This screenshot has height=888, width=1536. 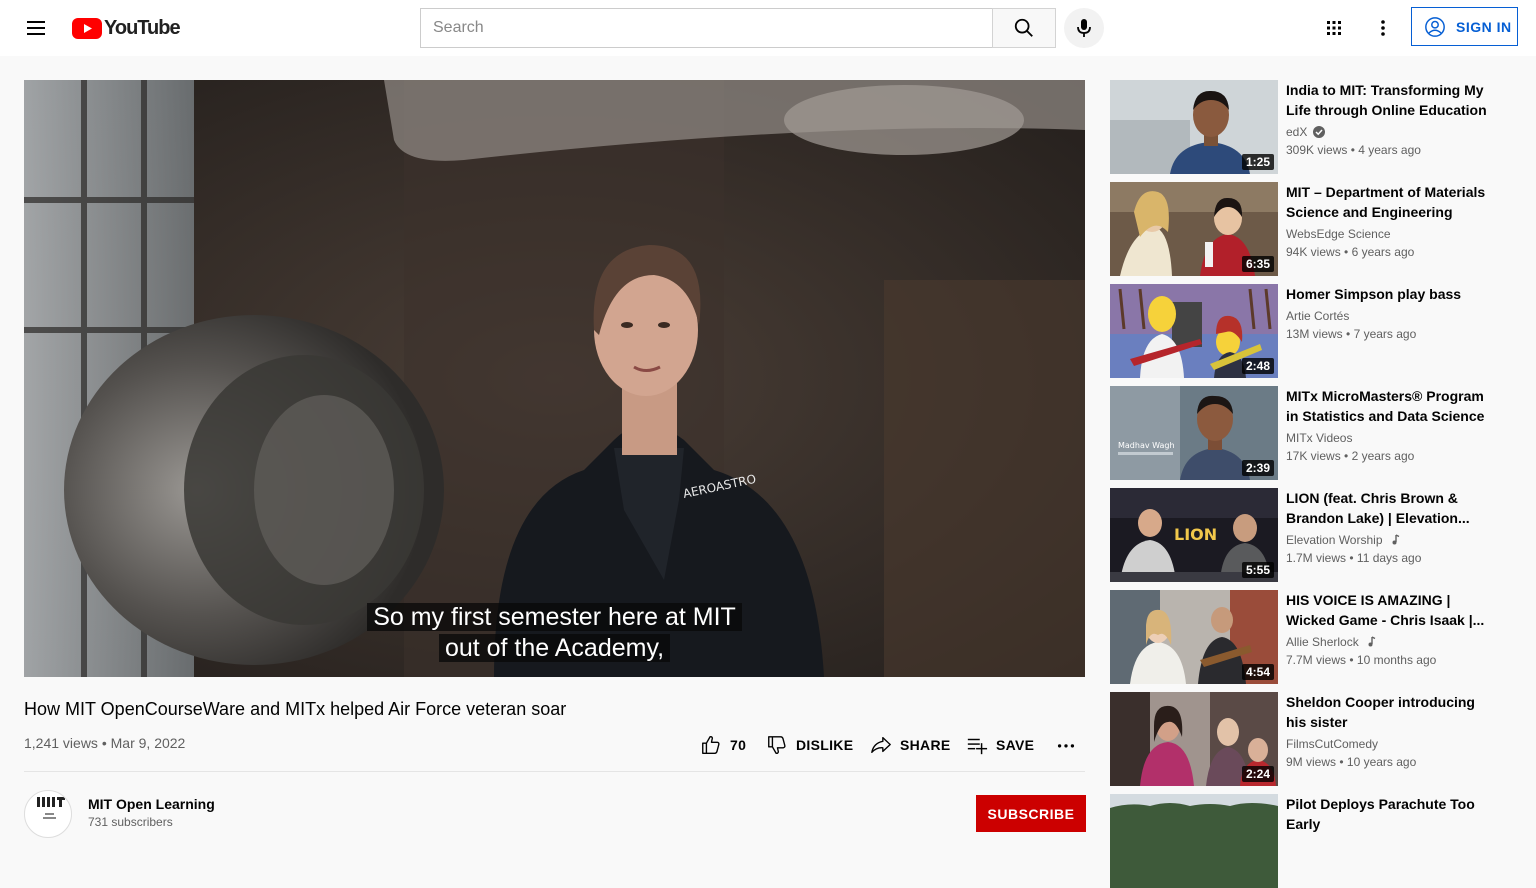 I want to click on recommended-channel: Allie Sherlock, so click(x=1331, y=642).